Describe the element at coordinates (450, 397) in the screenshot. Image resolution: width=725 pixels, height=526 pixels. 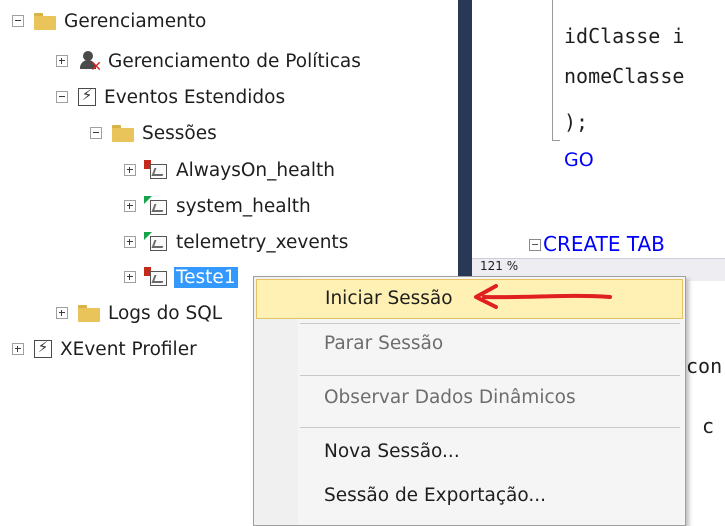
I see `menu-item-label: Observar Dados Dinâmicos` at that location.